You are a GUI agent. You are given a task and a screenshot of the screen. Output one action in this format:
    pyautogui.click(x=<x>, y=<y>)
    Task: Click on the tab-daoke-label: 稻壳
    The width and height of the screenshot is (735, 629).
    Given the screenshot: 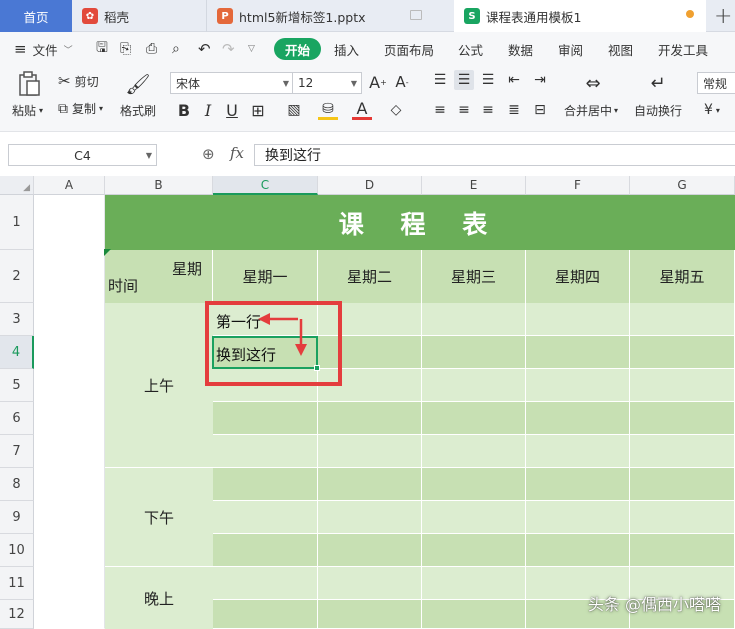 What is the action you would take?
    pyautogui.click(x=117, y=17)
    